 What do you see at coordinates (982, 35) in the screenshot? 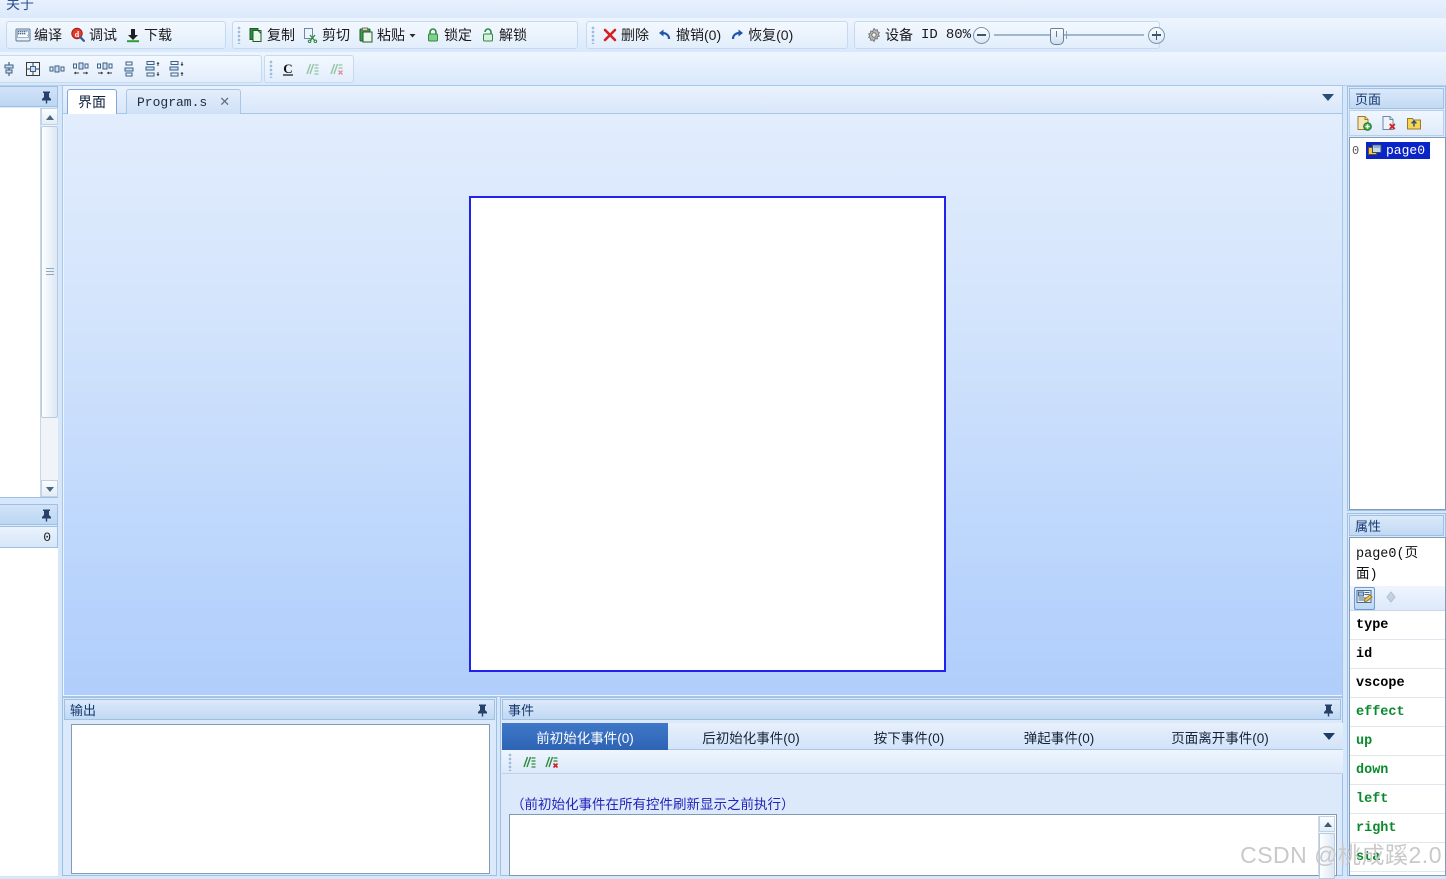
I see `zoom-out-icon` at bounding box center [982, 35].